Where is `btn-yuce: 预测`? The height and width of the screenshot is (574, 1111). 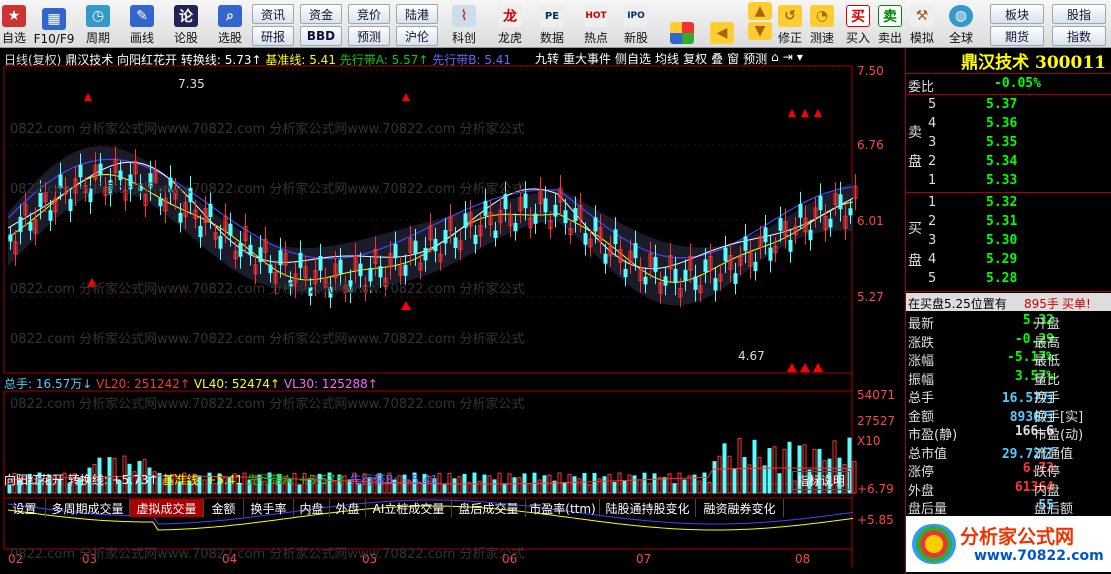
btn-yuce: 预测 is located at coordinates (369, 36).